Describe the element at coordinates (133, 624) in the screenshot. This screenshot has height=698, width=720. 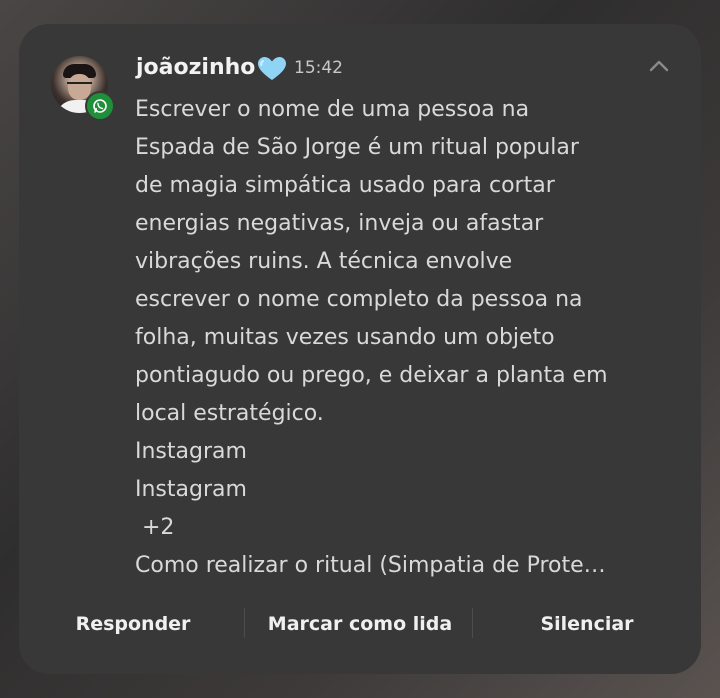
I see `reply-button: Responder` at that location.